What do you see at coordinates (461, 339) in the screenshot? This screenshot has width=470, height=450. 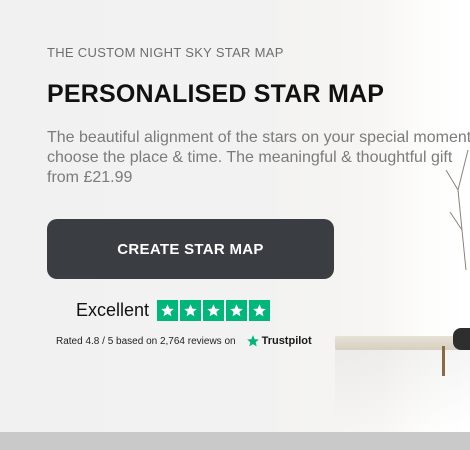 I see `background-vase` at bounding box center [461, 339].